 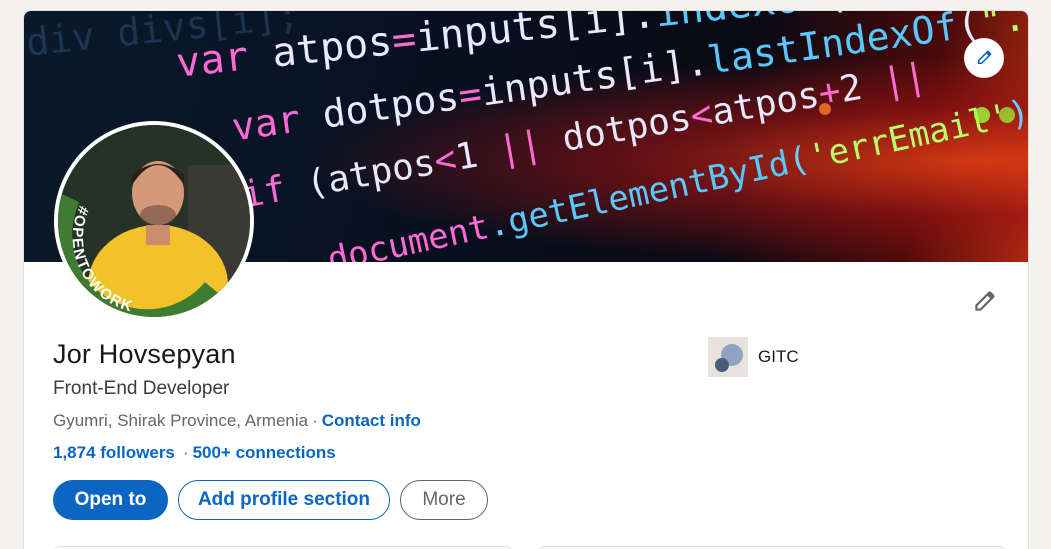 What do you see at coordinates (110, 500) in the screenshot?
I see `open-to-button: Open to` at bounding box center [110, 500].